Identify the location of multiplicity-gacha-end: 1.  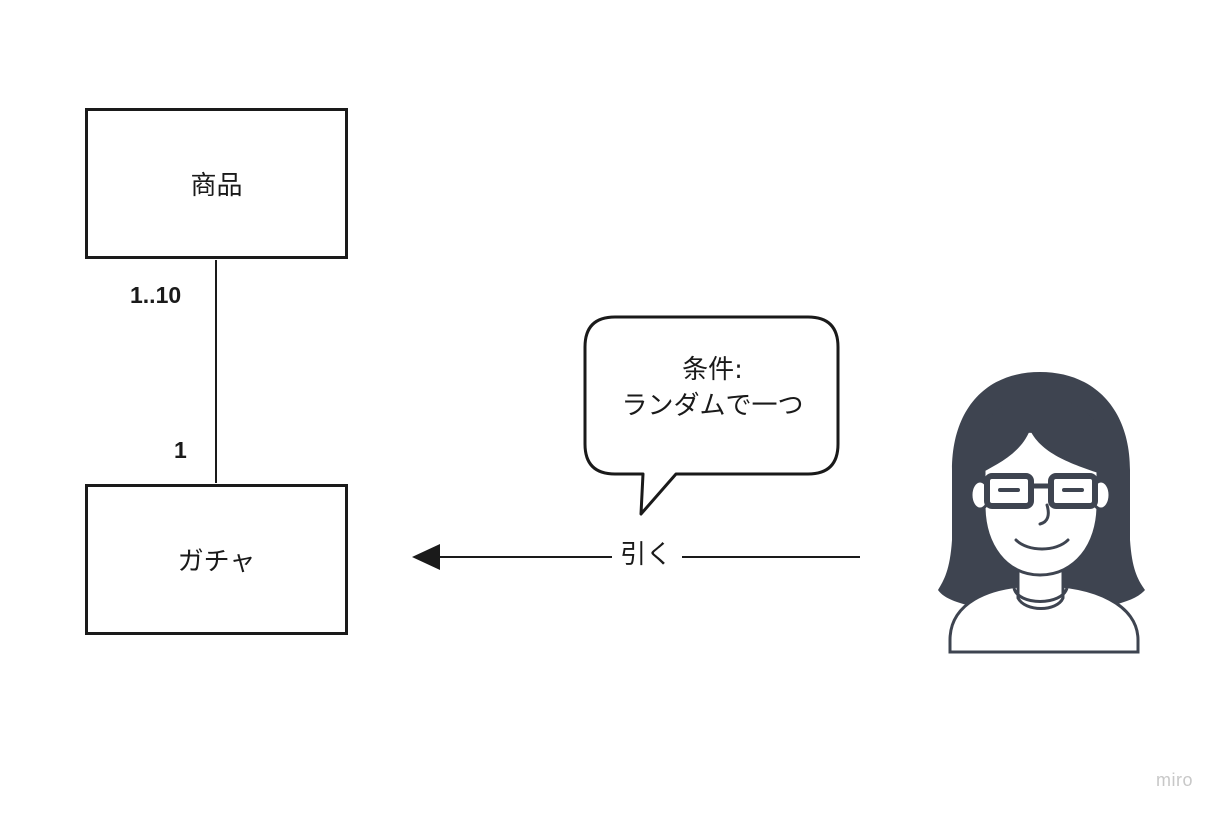
(180, 450).